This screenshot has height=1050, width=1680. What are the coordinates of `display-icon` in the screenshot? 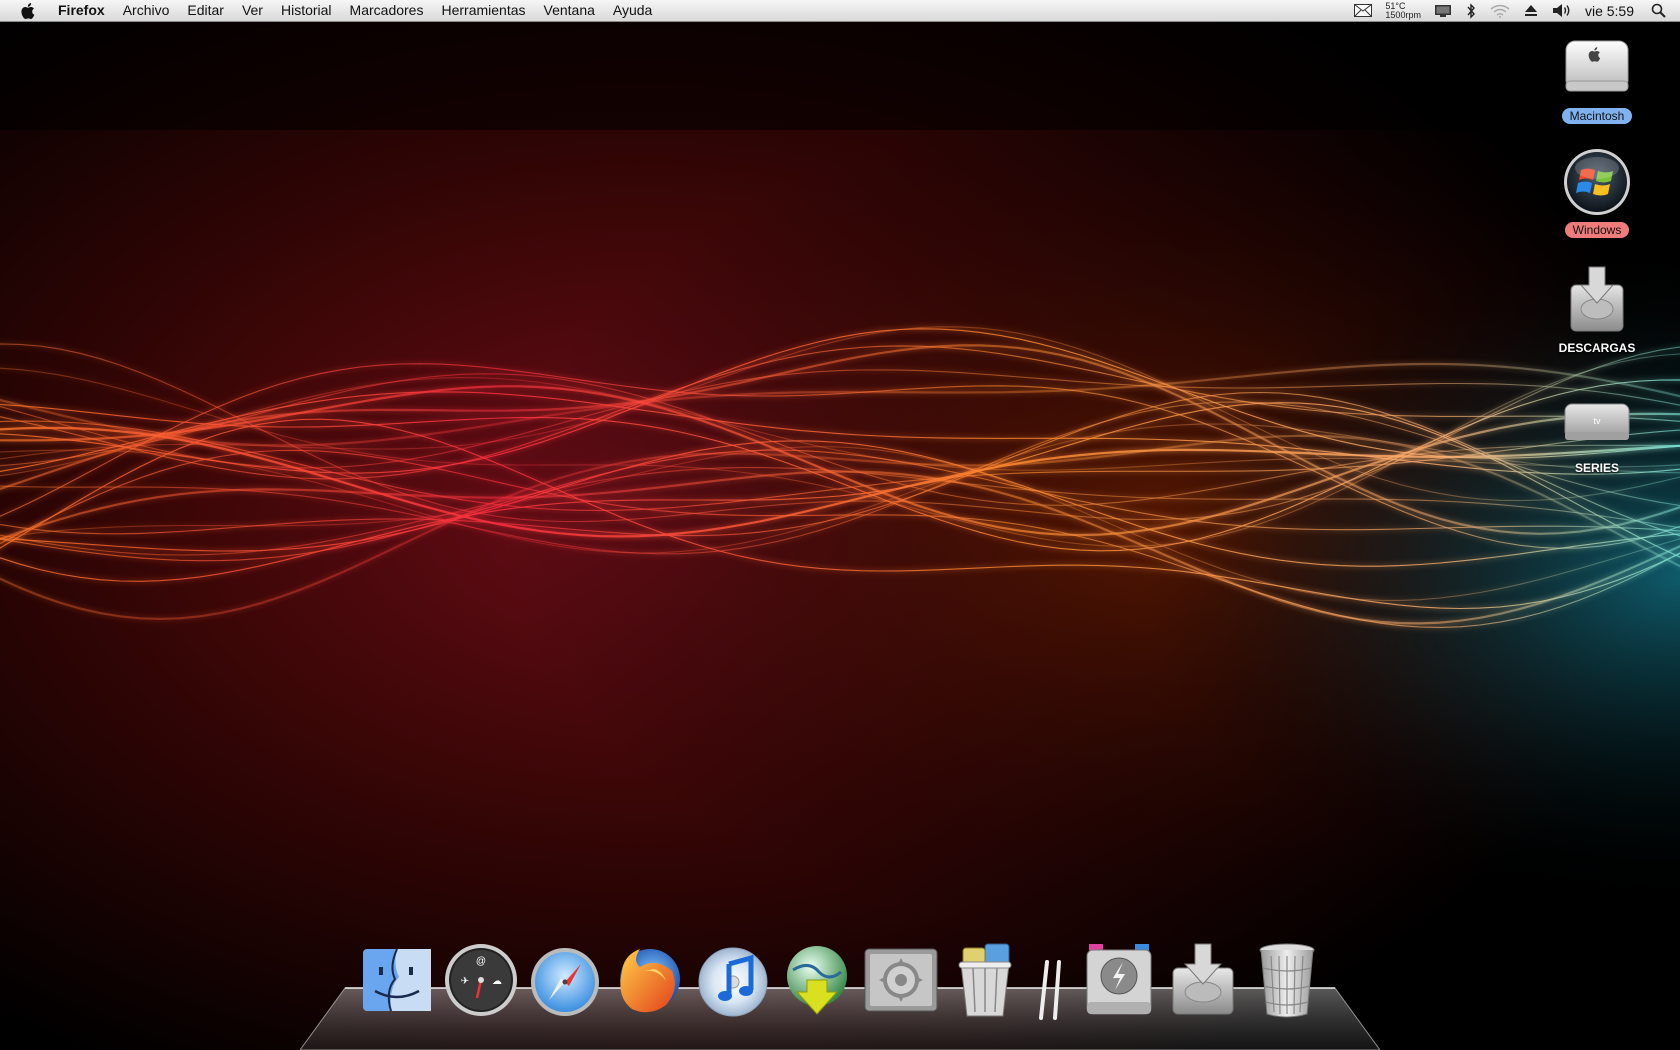 It's located at (1443, 10).